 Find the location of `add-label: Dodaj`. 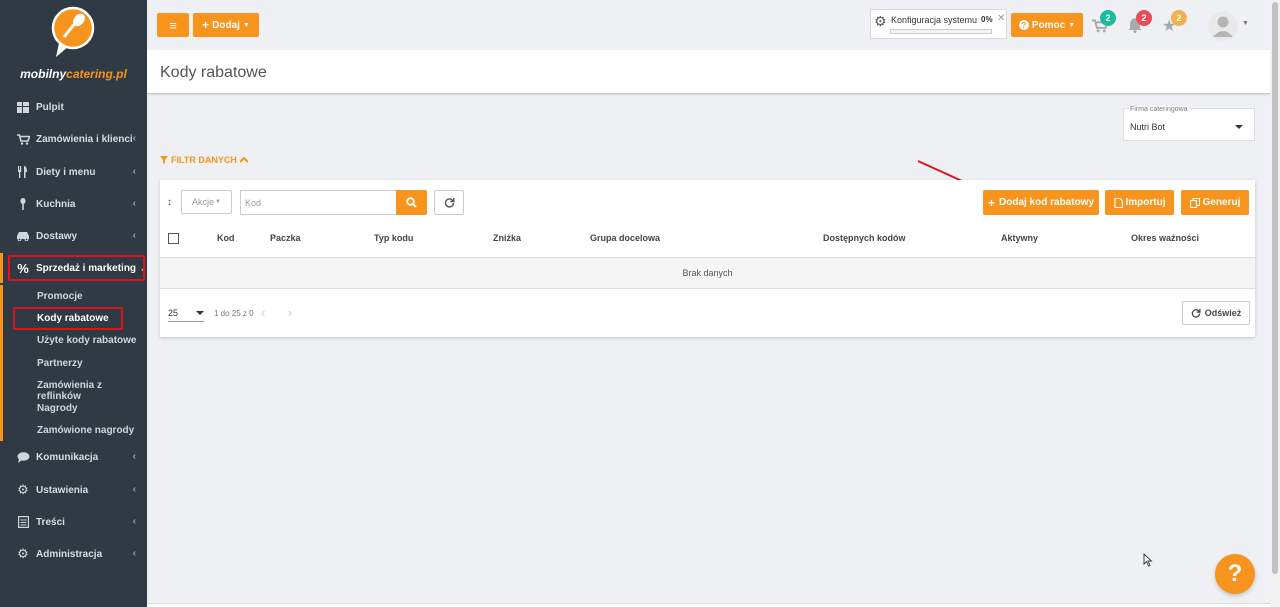

add-label: Dodaj is located at coordinates (226, 25).